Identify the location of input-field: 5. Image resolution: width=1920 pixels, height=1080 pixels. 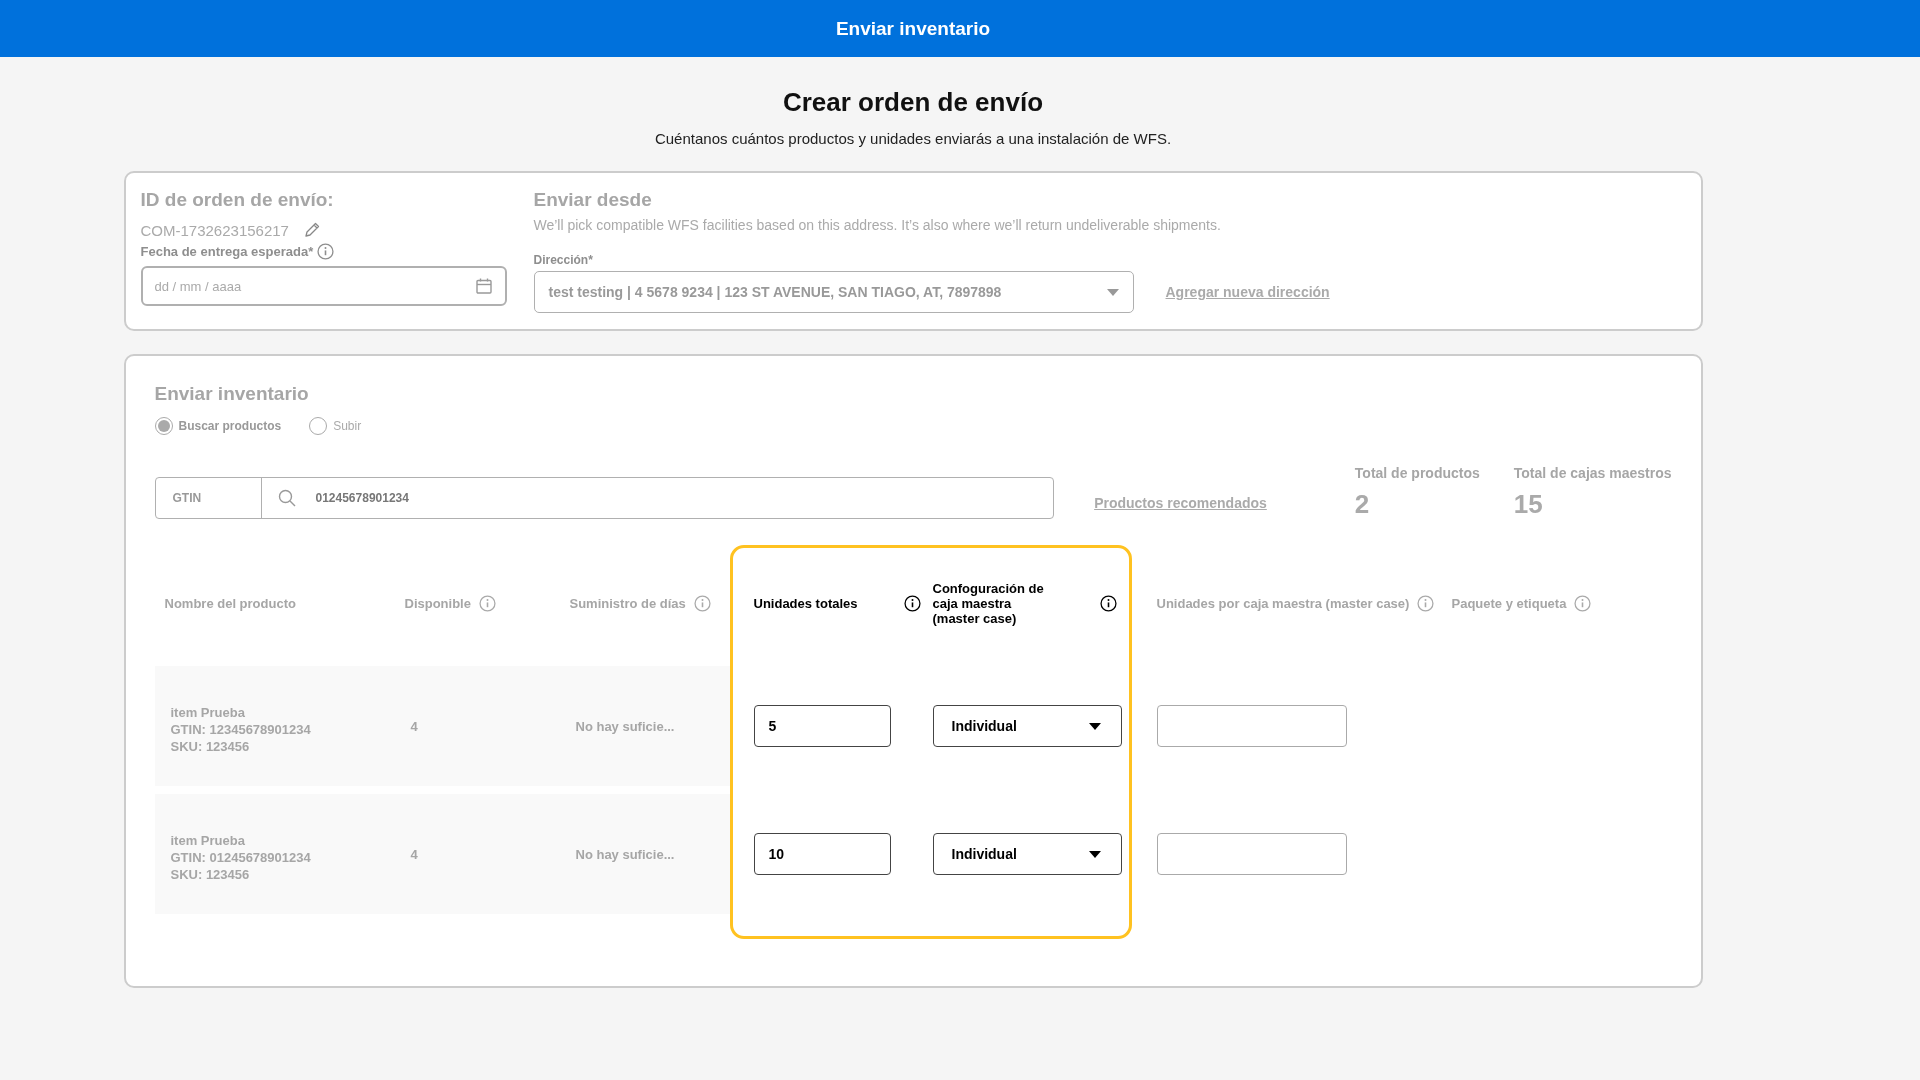
(822, 726).